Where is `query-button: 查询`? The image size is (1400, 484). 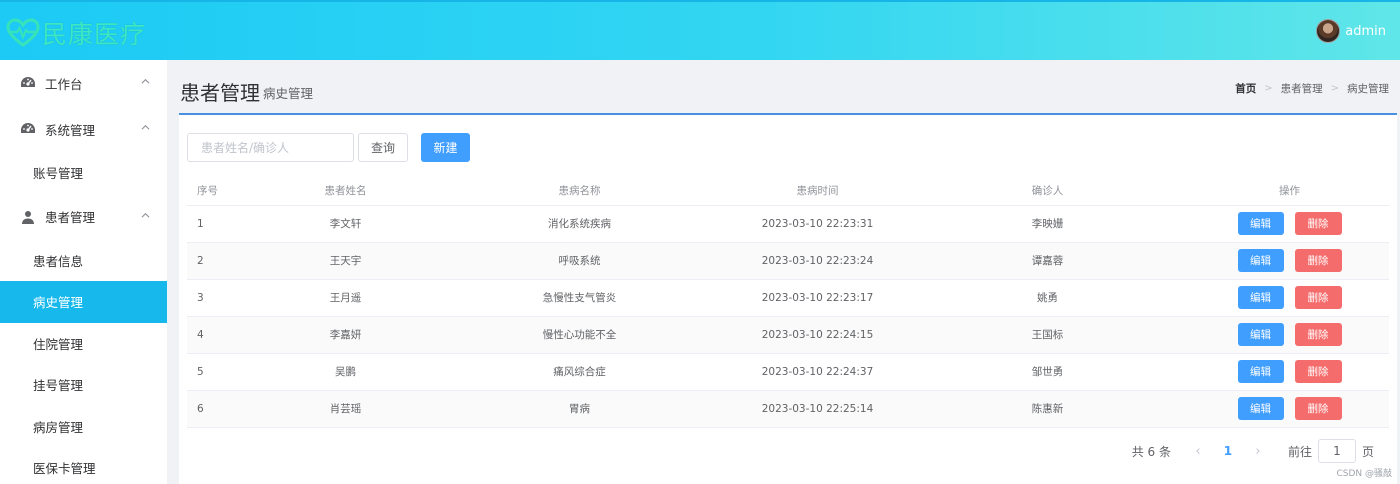 query-button: 查询 is located at coordinates (383, 147).